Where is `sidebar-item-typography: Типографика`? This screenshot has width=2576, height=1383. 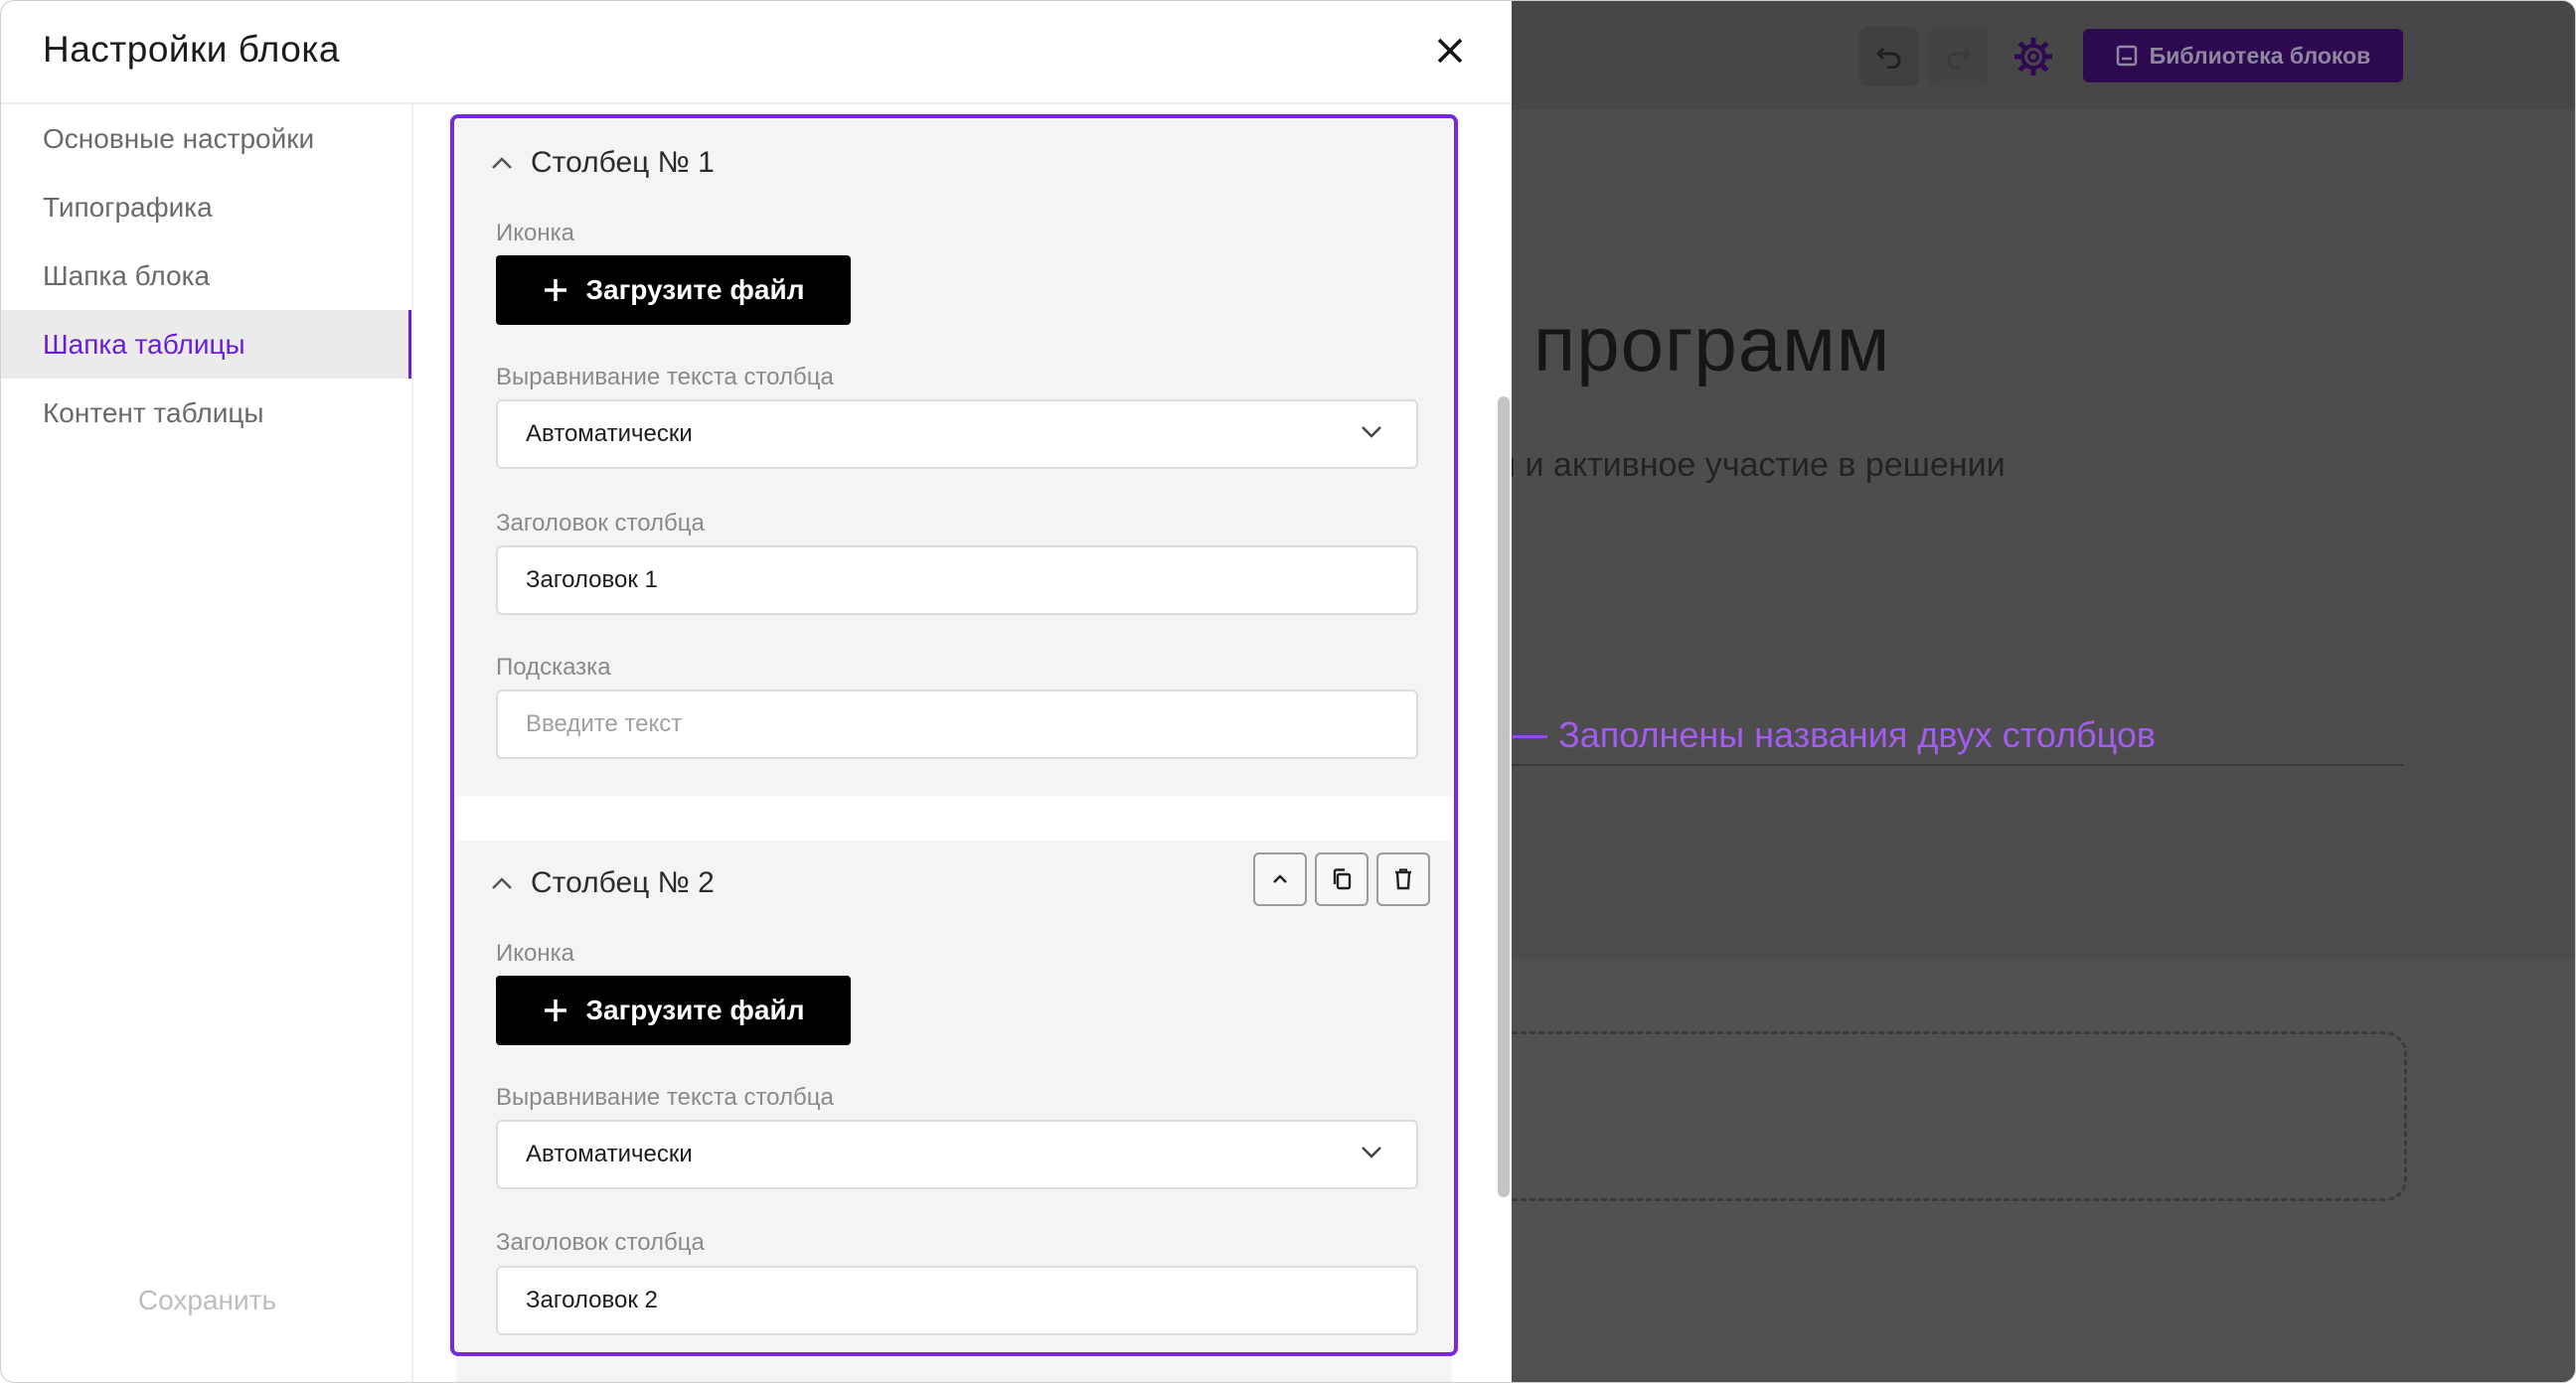 sidebar-item-typography: Типографика is located at coordinates (206, 207).